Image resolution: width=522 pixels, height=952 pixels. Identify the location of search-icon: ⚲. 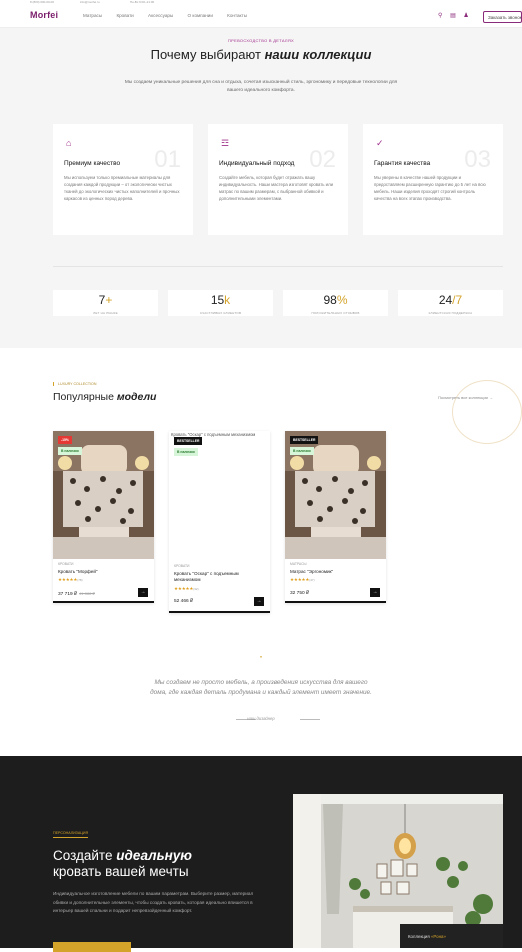
(440, 16).